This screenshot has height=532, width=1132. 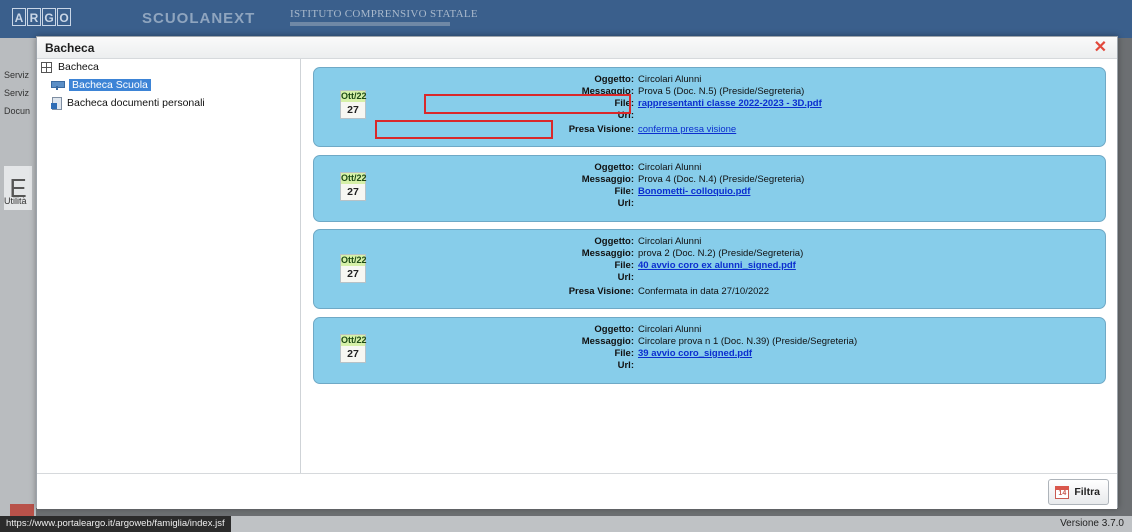 I want to click on bg-menu-item: Utilità, so click(x=20, y=201).